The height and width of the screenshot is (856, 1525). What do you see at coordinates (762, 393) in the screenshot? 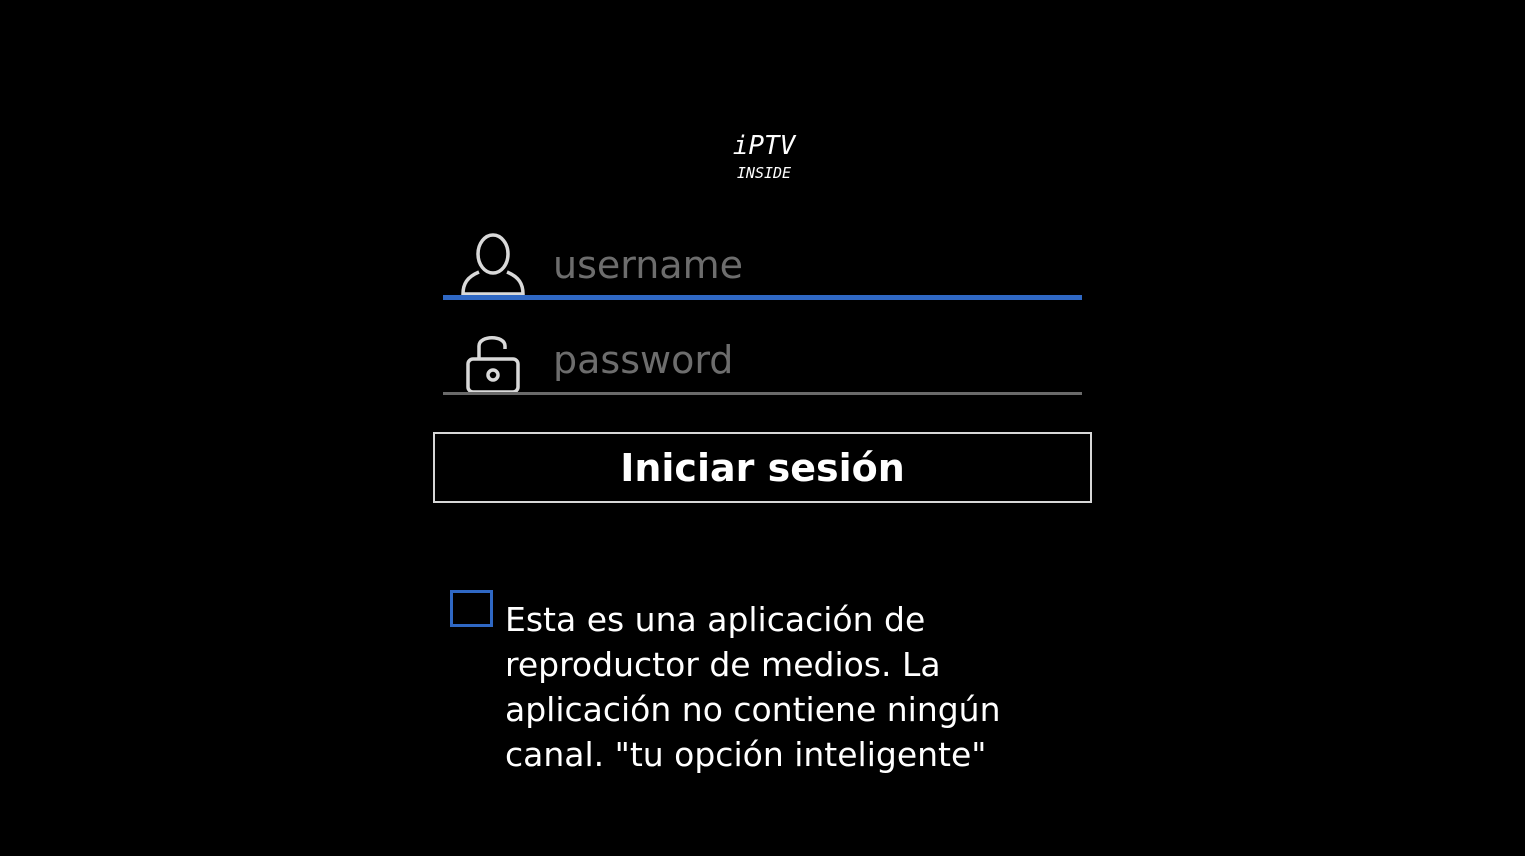
I see `password-underline` at bounding box center [762, 393].